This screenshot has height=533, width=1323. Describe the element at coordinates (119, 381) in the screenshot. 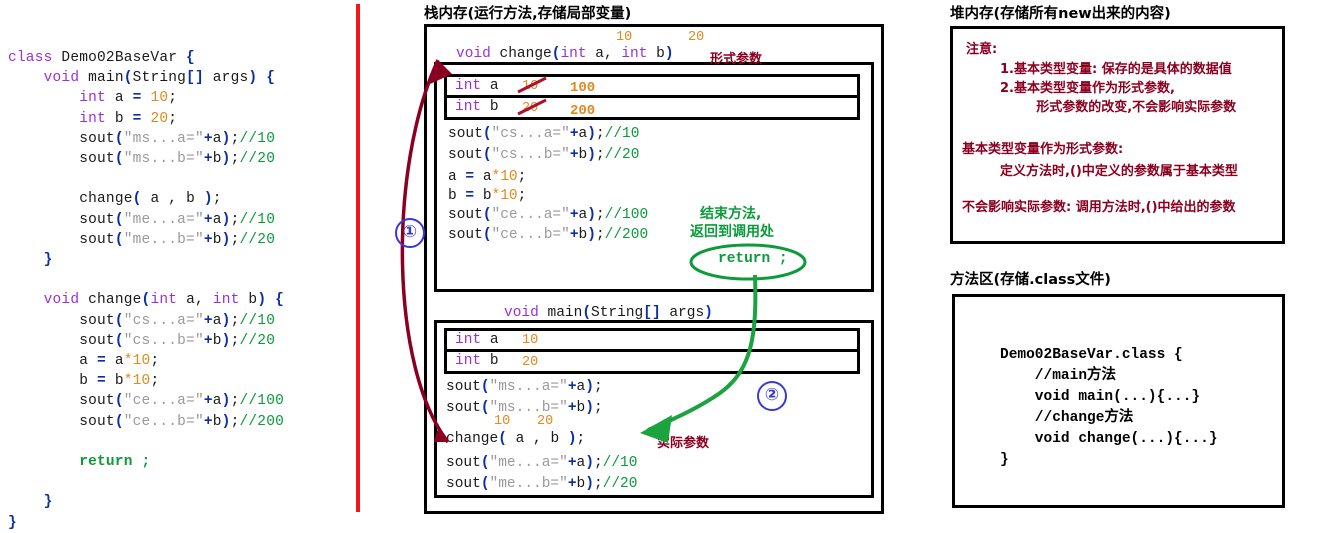

I see `code-line: b = b*10;` at that location.